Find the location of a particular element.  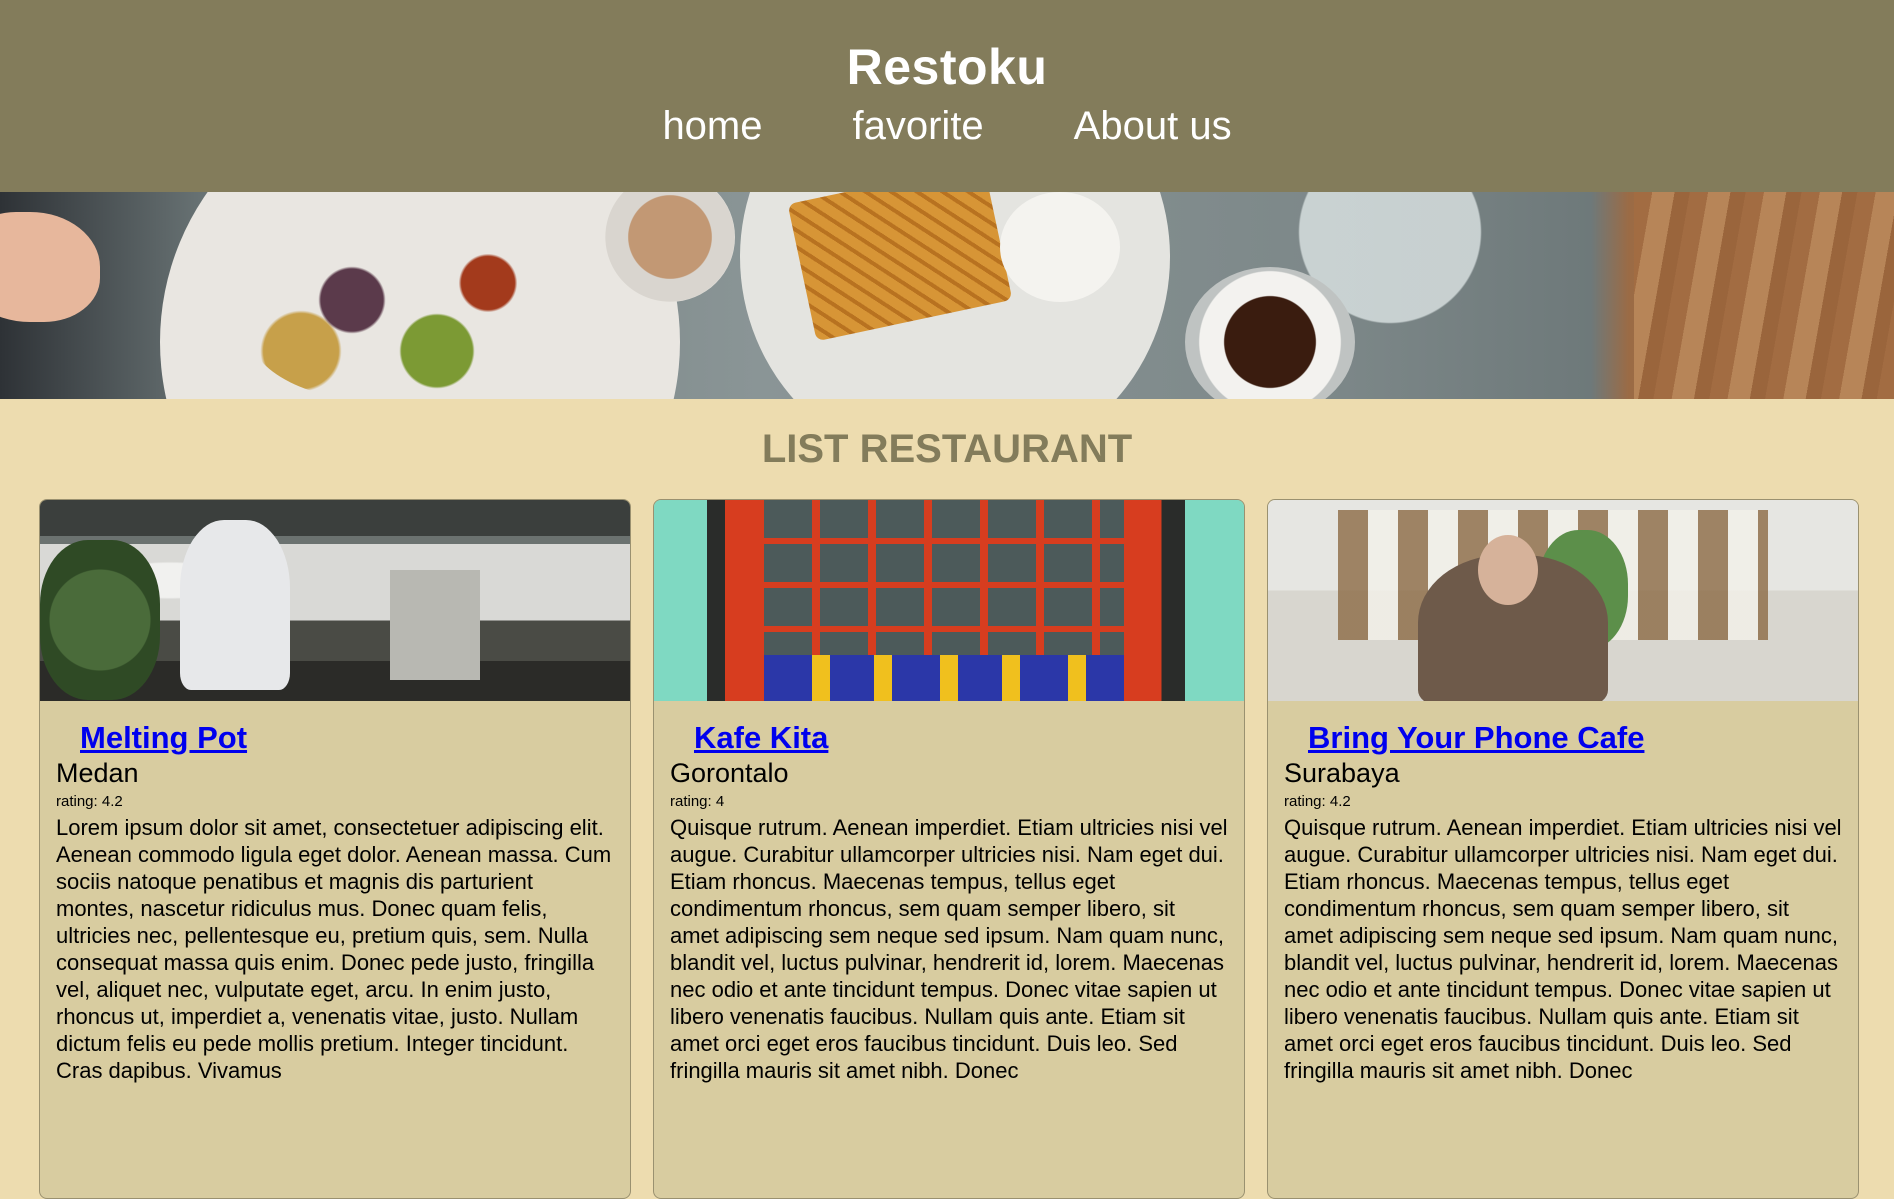

restaurant-name: Bring Your Phone Cafe is located at coordinates (1575, 738).